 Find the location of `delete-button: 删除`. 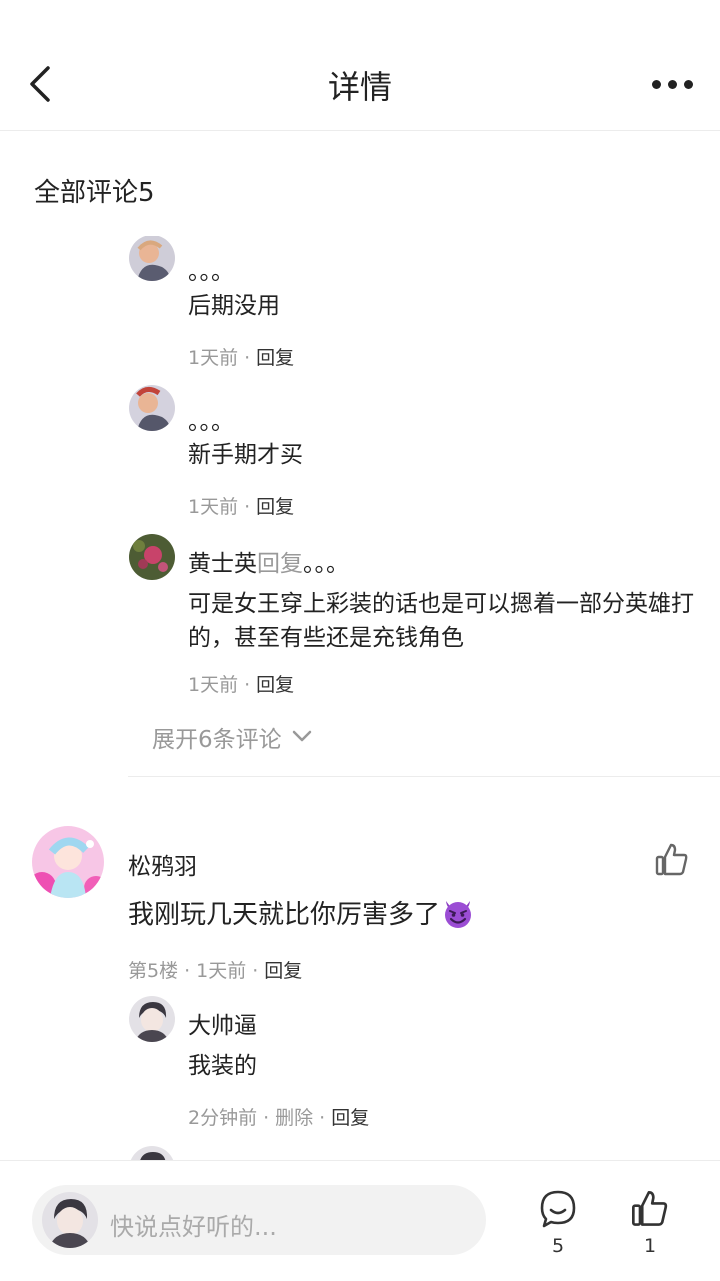

delete-button: 删除 is located at coordinates (294, 1118).